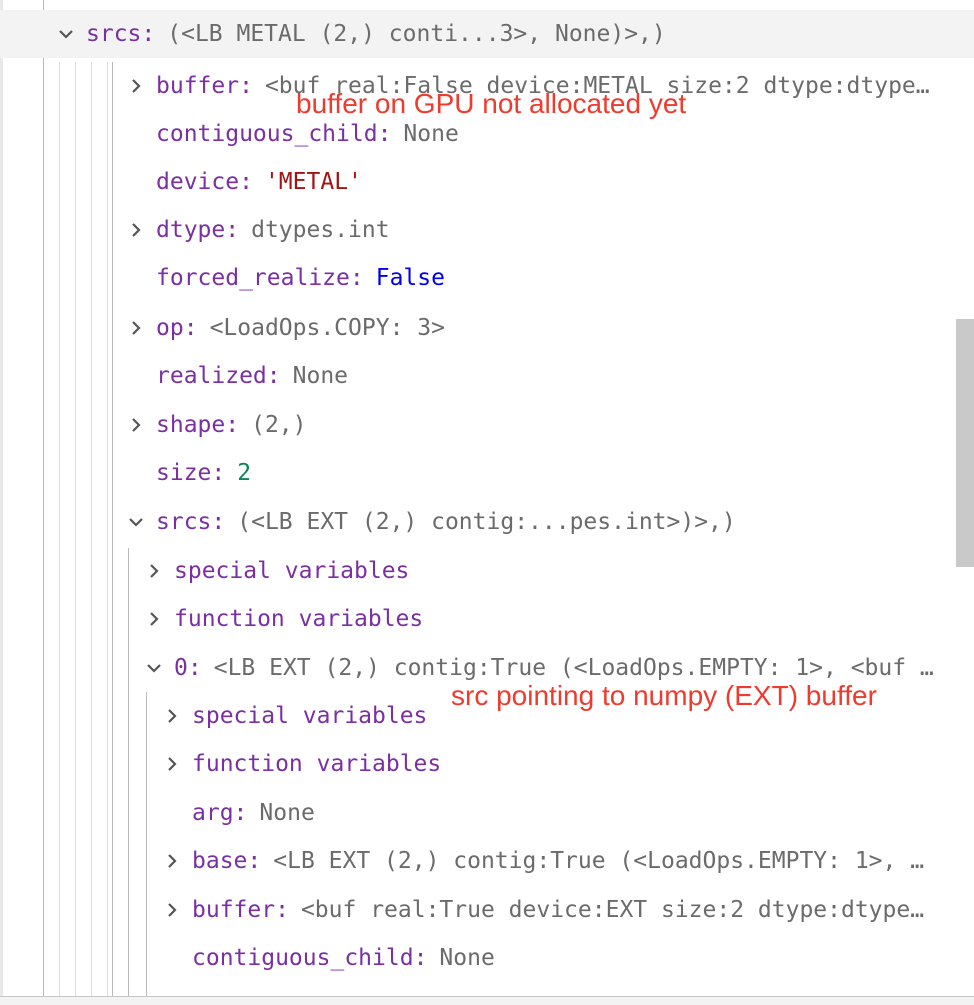  I want to click on tree-row-content: arg: None, so click(237, 813).